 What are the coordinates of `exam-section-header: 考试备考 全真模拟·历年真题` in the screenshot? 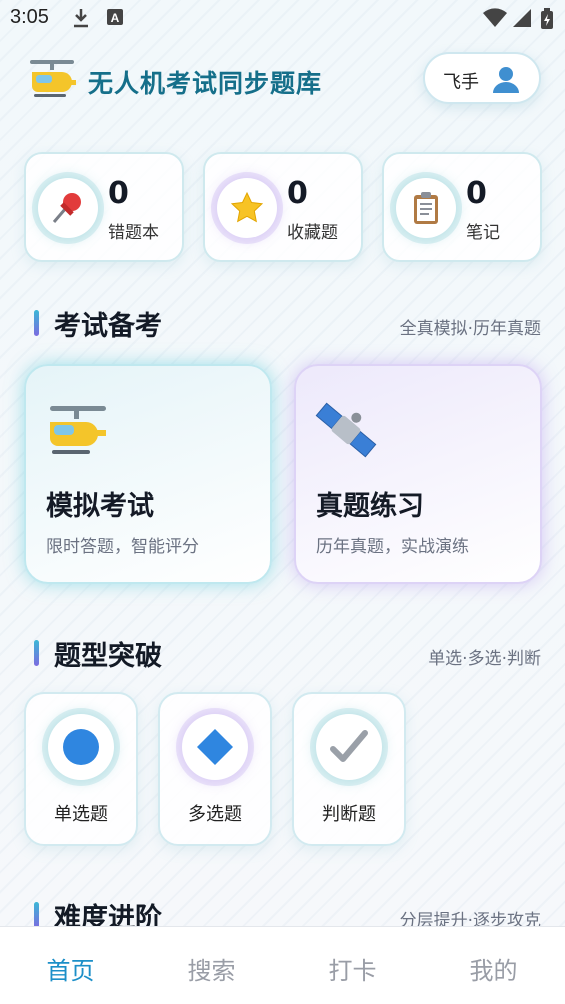 It's located at (282, 322).